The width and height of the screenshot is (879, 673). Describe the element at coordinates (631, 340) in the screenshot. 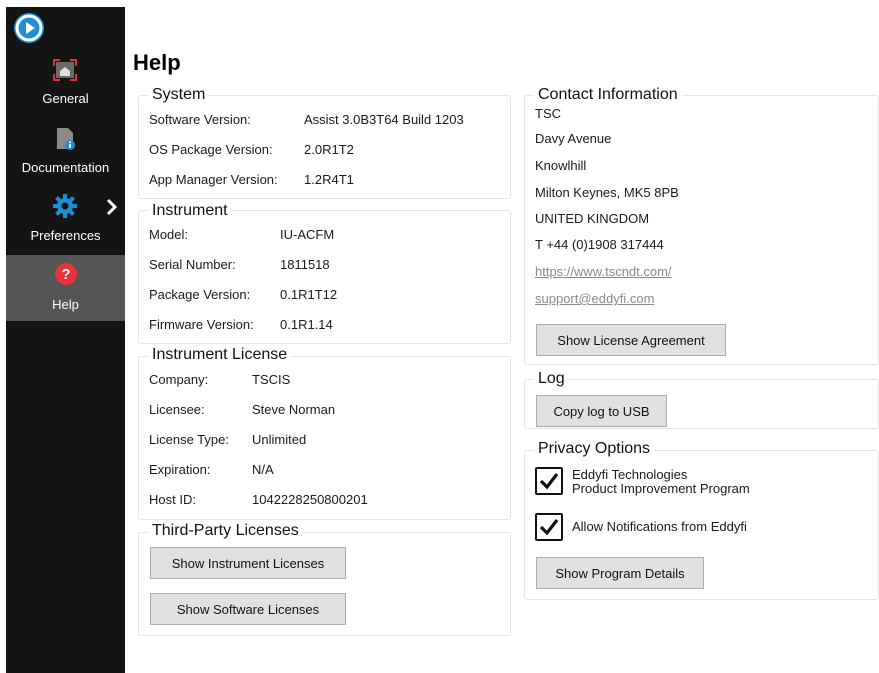

I see `show-license-agreement-button: Show License Agreement` at that location.